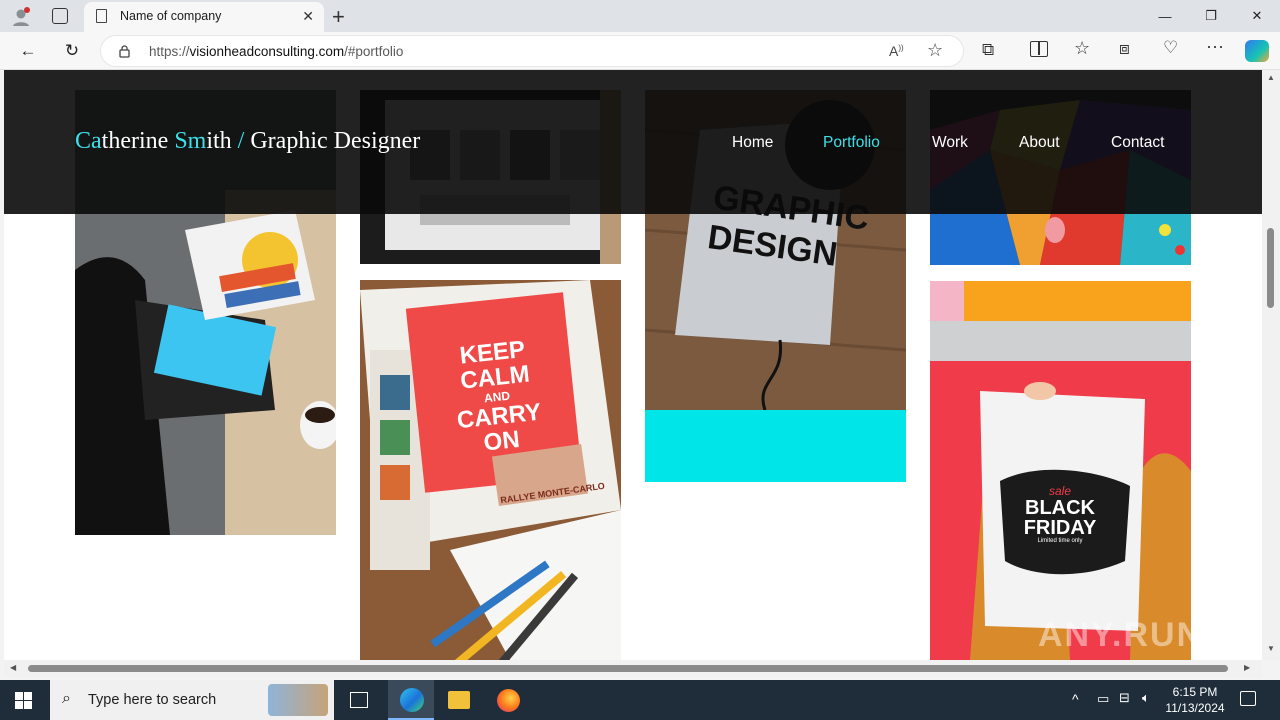 Image resolution: width=1280 pixels, height=720 pixels. What do you see at coordinates (66, 698) in the screenshot?
I see `search-icon: ⌕` at bounding box center [66, 698].